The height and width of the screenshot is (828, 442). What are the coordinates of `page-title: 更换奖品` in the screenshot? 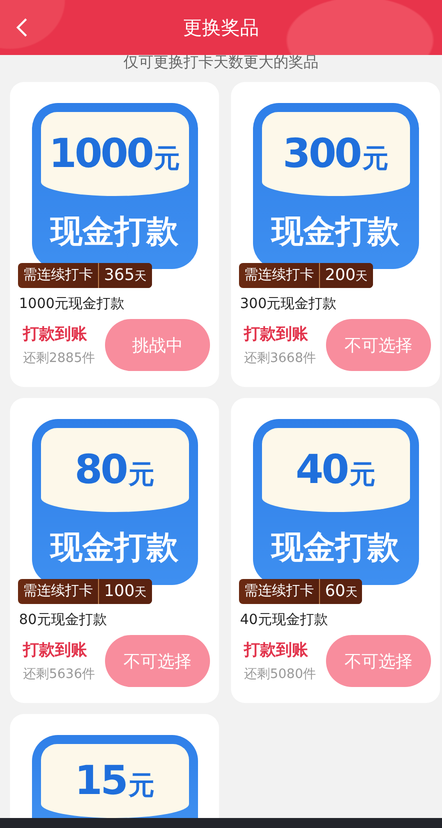 It's located at (221, 28).